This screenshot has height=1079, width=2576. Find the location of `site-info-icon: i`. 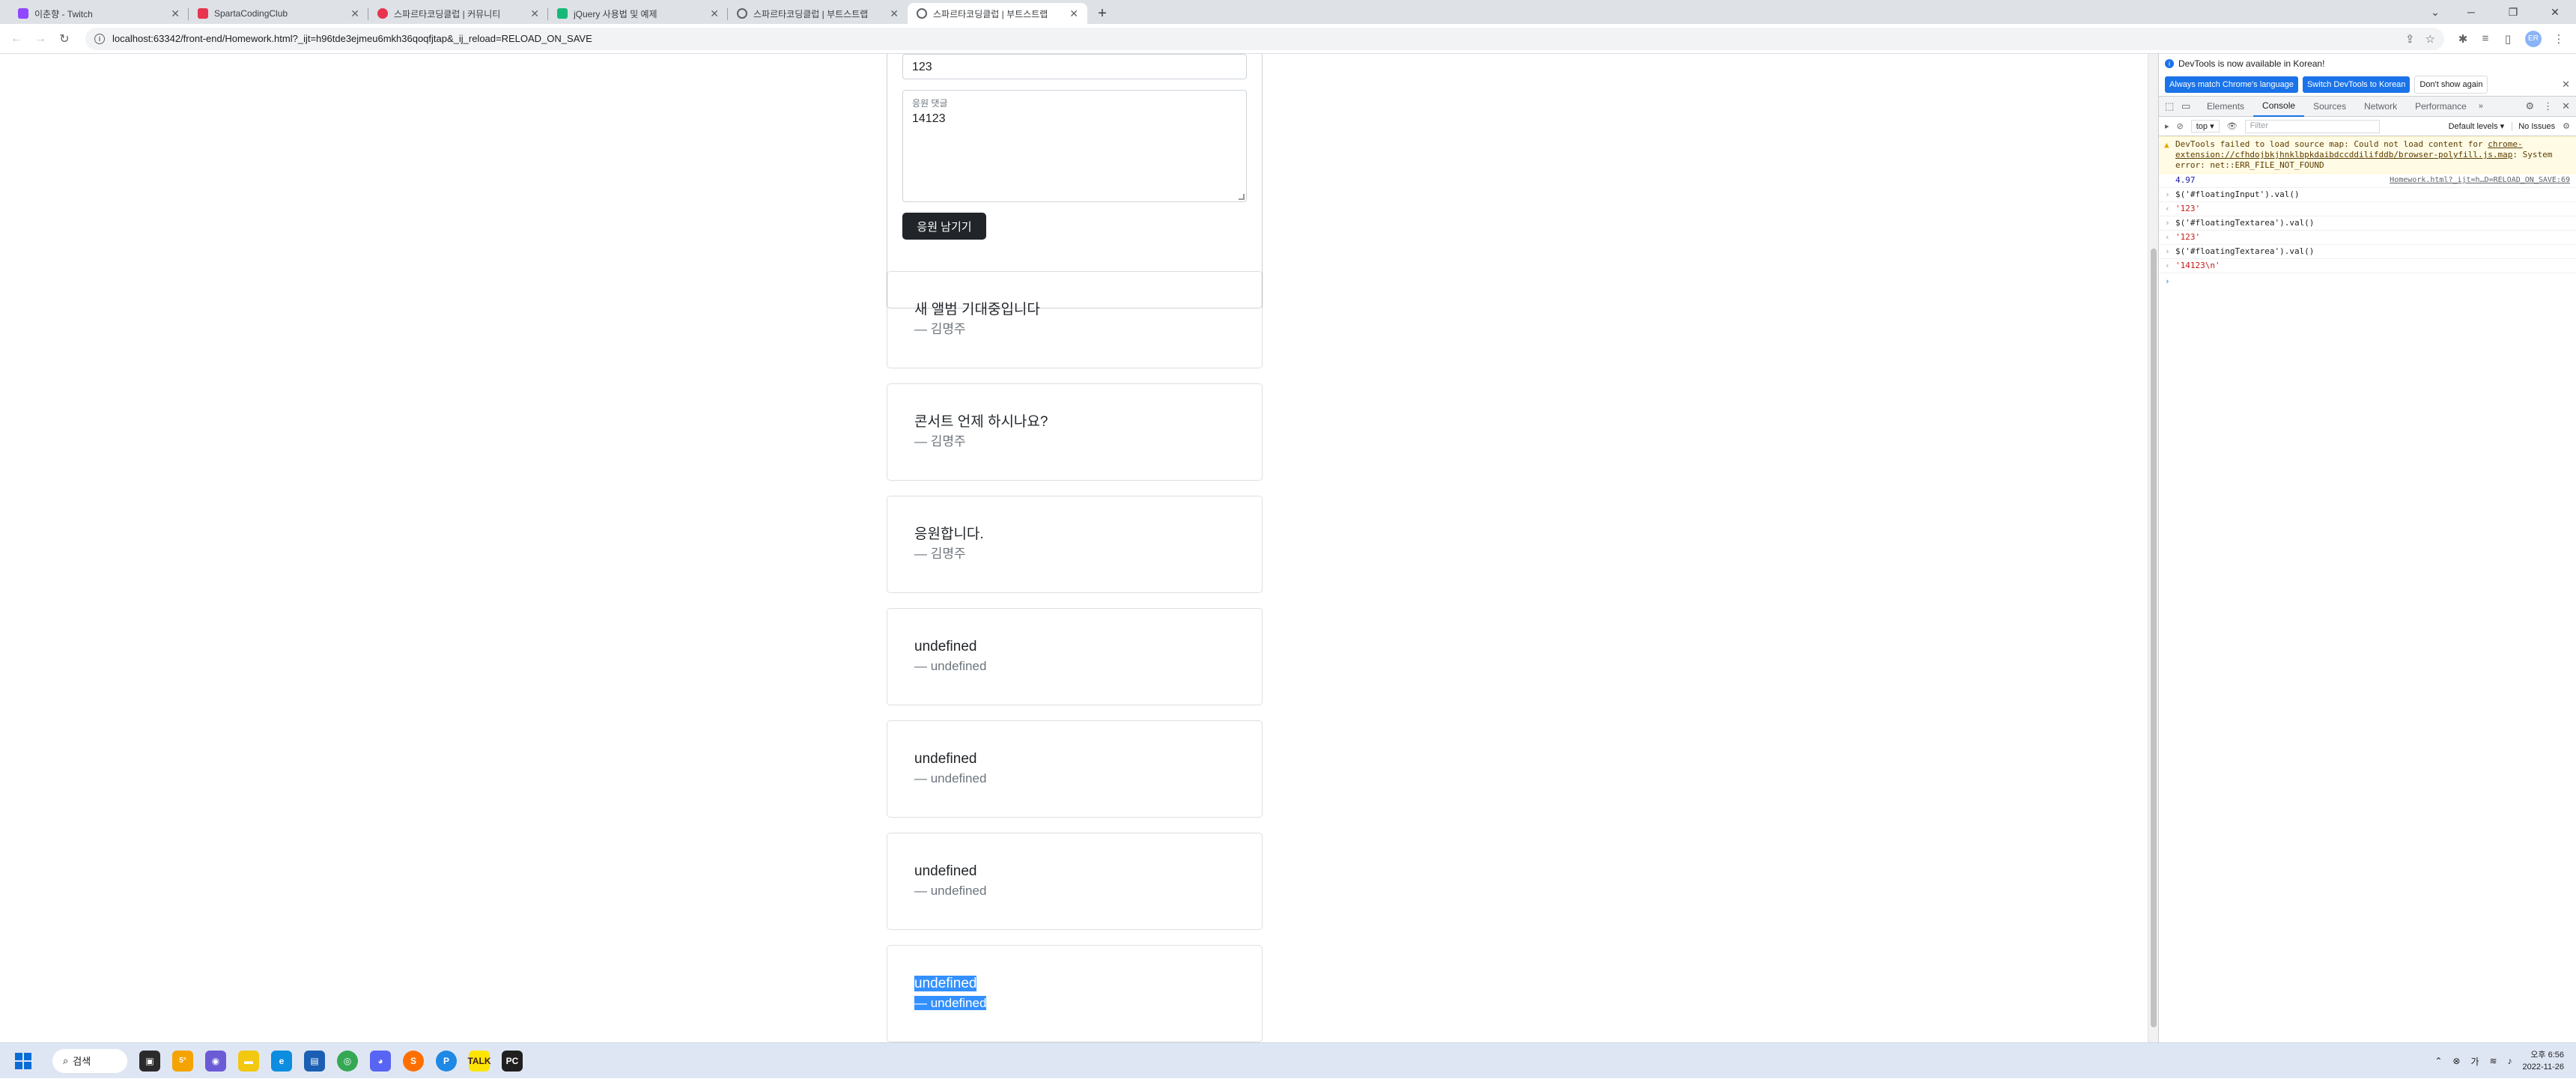

site-info-icon: i is located at coordinates (99, 39).